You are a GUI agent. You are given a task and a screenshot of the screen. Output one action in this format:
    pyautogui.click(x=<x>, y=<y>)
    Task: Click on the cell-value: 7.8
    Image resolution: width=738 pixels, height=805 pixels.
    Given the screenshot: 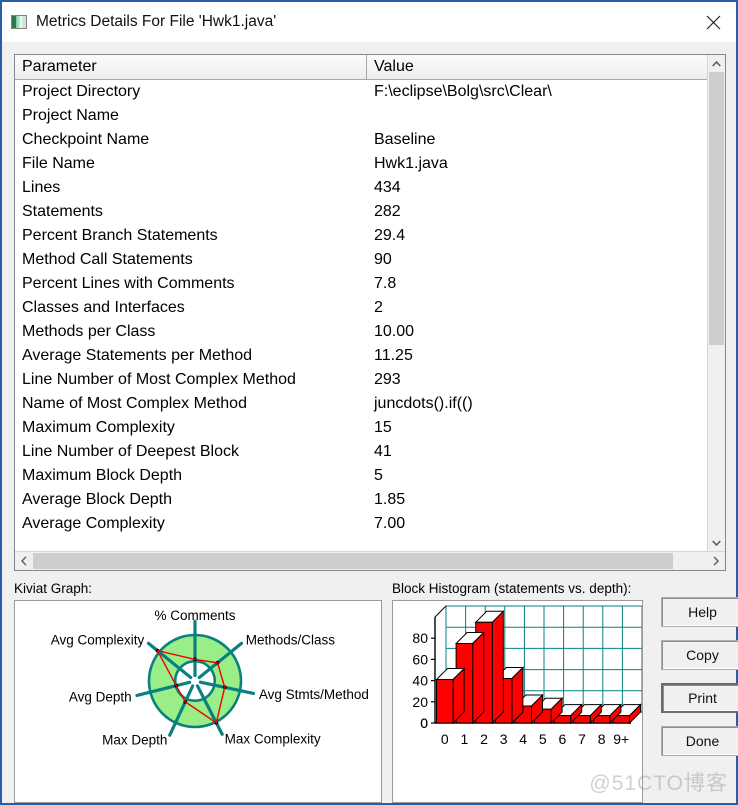 What is the action you would take?
    pyautogui.click(x=385, y=283)
    